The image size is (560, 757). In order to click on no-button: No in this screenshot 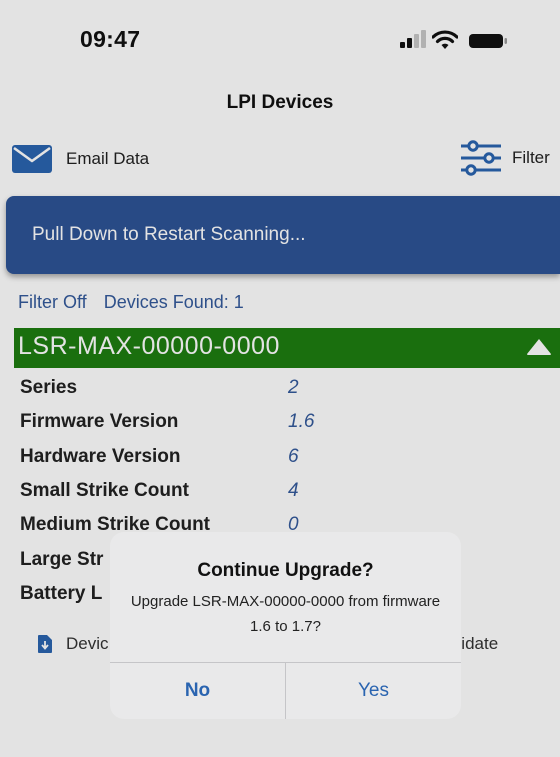, I will do `click(197, 691)`.